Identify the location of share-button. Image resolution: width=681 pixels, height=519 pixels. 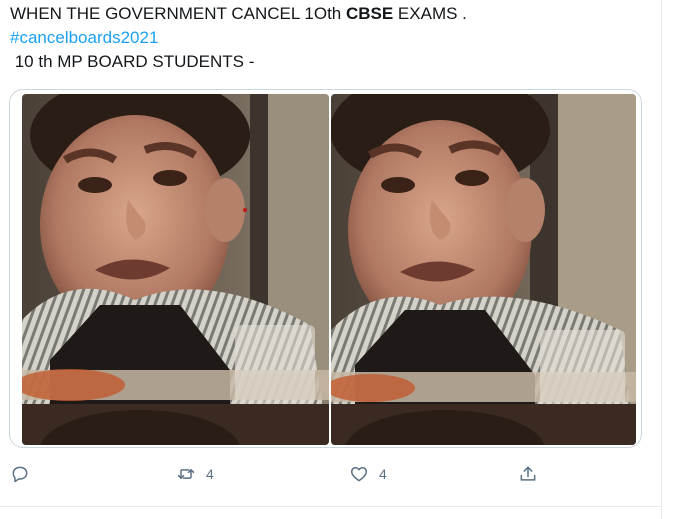
(528, 474).